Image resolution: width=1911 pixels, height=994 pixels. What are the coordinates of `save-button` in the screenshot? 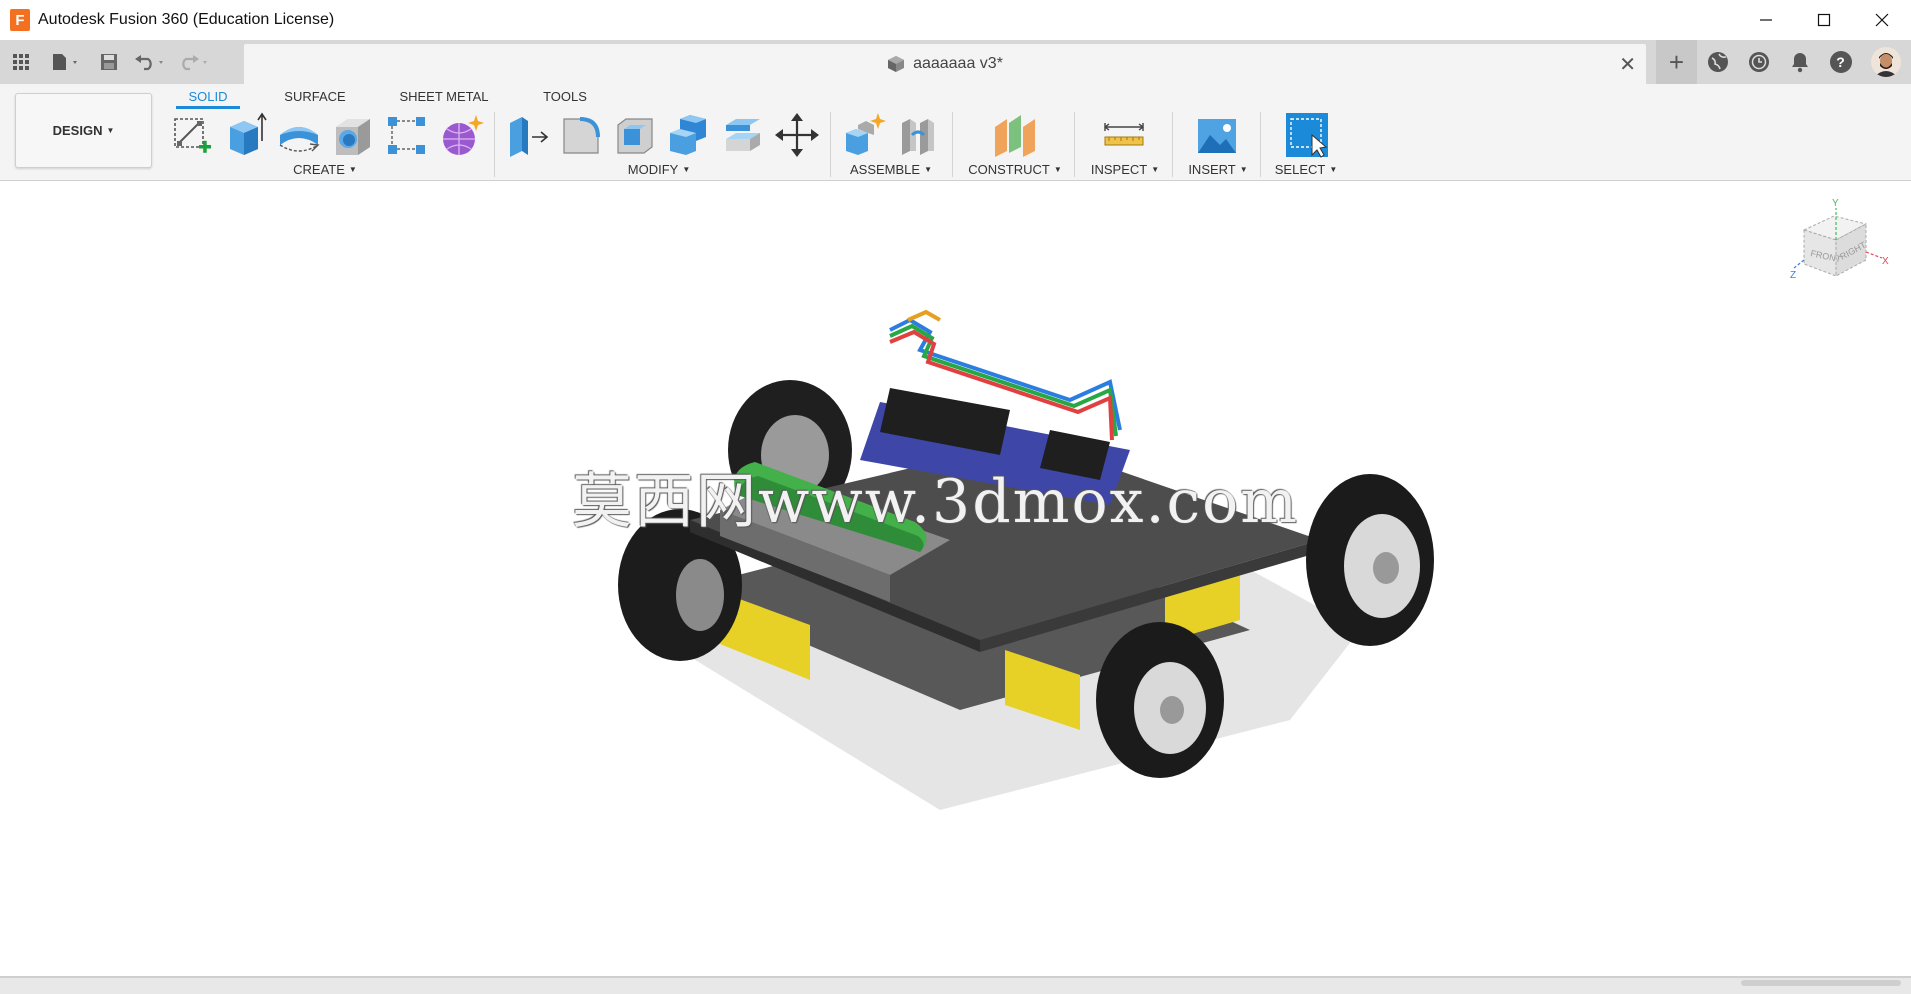 It's located at (109, 62).